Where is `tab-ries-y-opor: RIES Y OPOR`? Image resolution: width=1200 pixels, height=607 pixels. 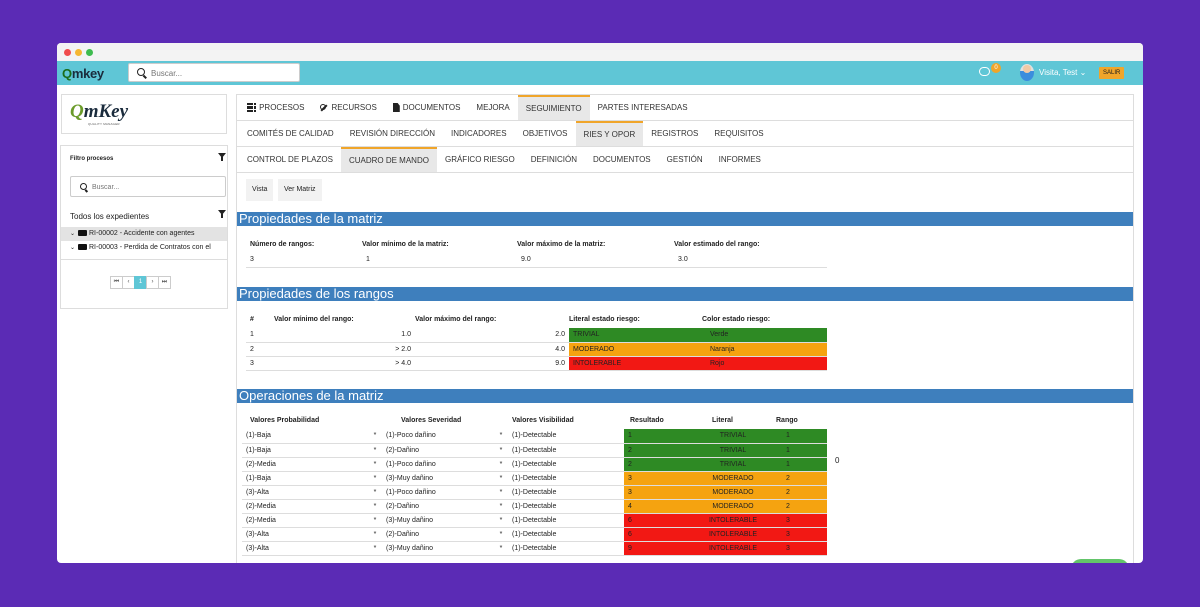 tab-ries-y-opor: RIES Y OPOR is located at coordinates (609, 133).